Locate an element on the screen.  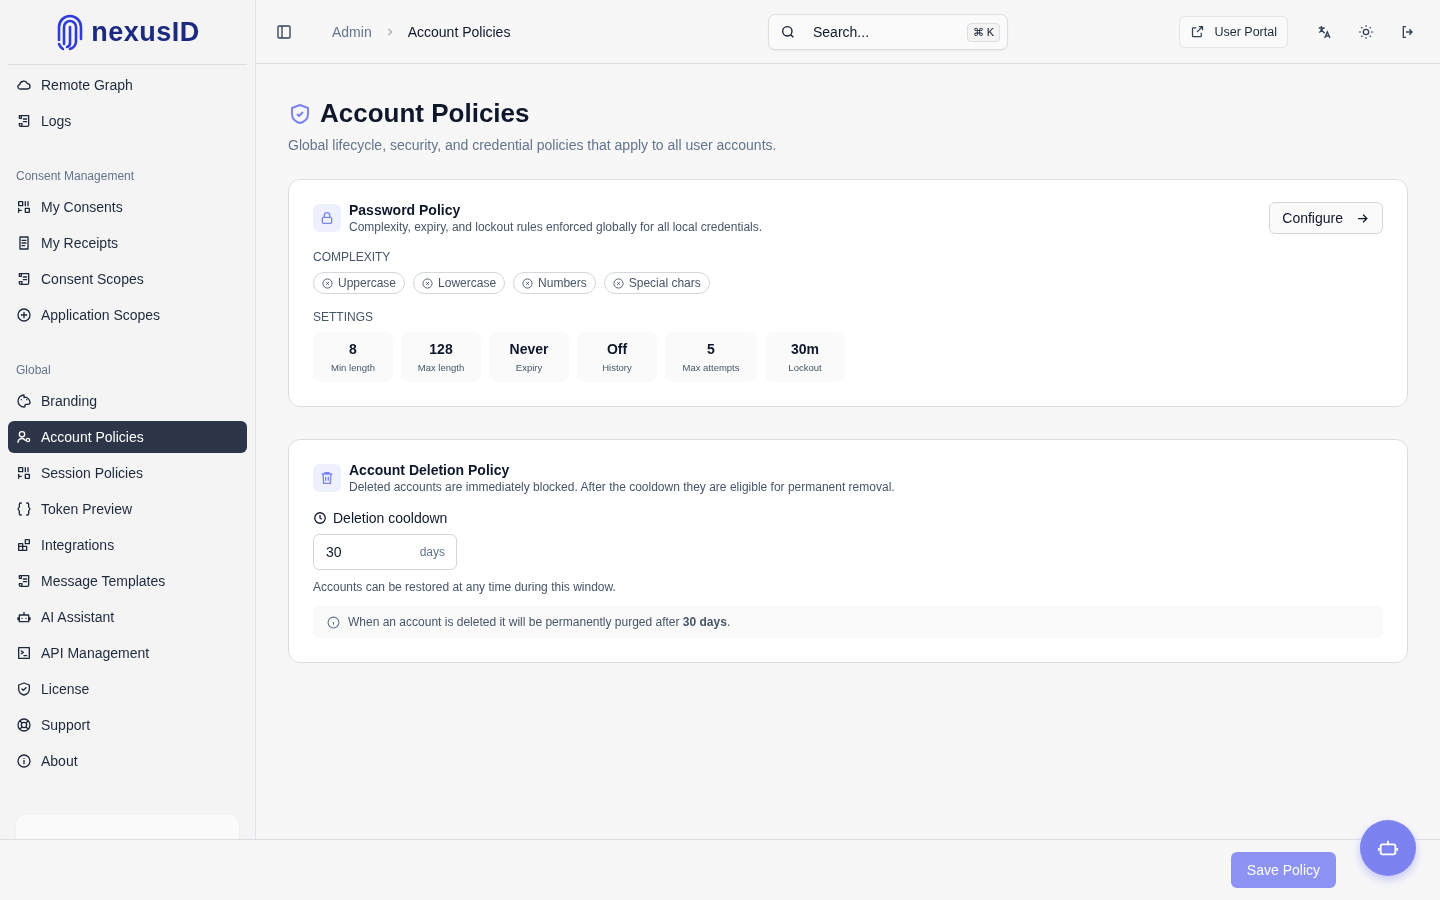
section-heading: Consent Management is located at coordinates (75, 176).